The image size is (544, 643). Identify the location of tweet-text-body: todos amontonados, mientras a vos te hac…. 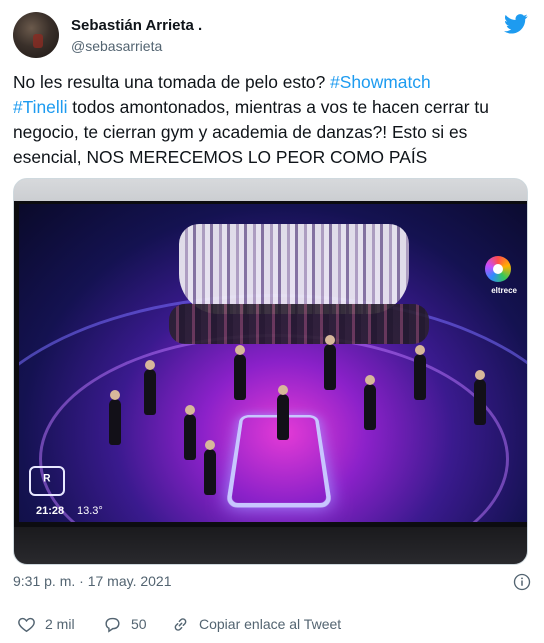
(251, 132).